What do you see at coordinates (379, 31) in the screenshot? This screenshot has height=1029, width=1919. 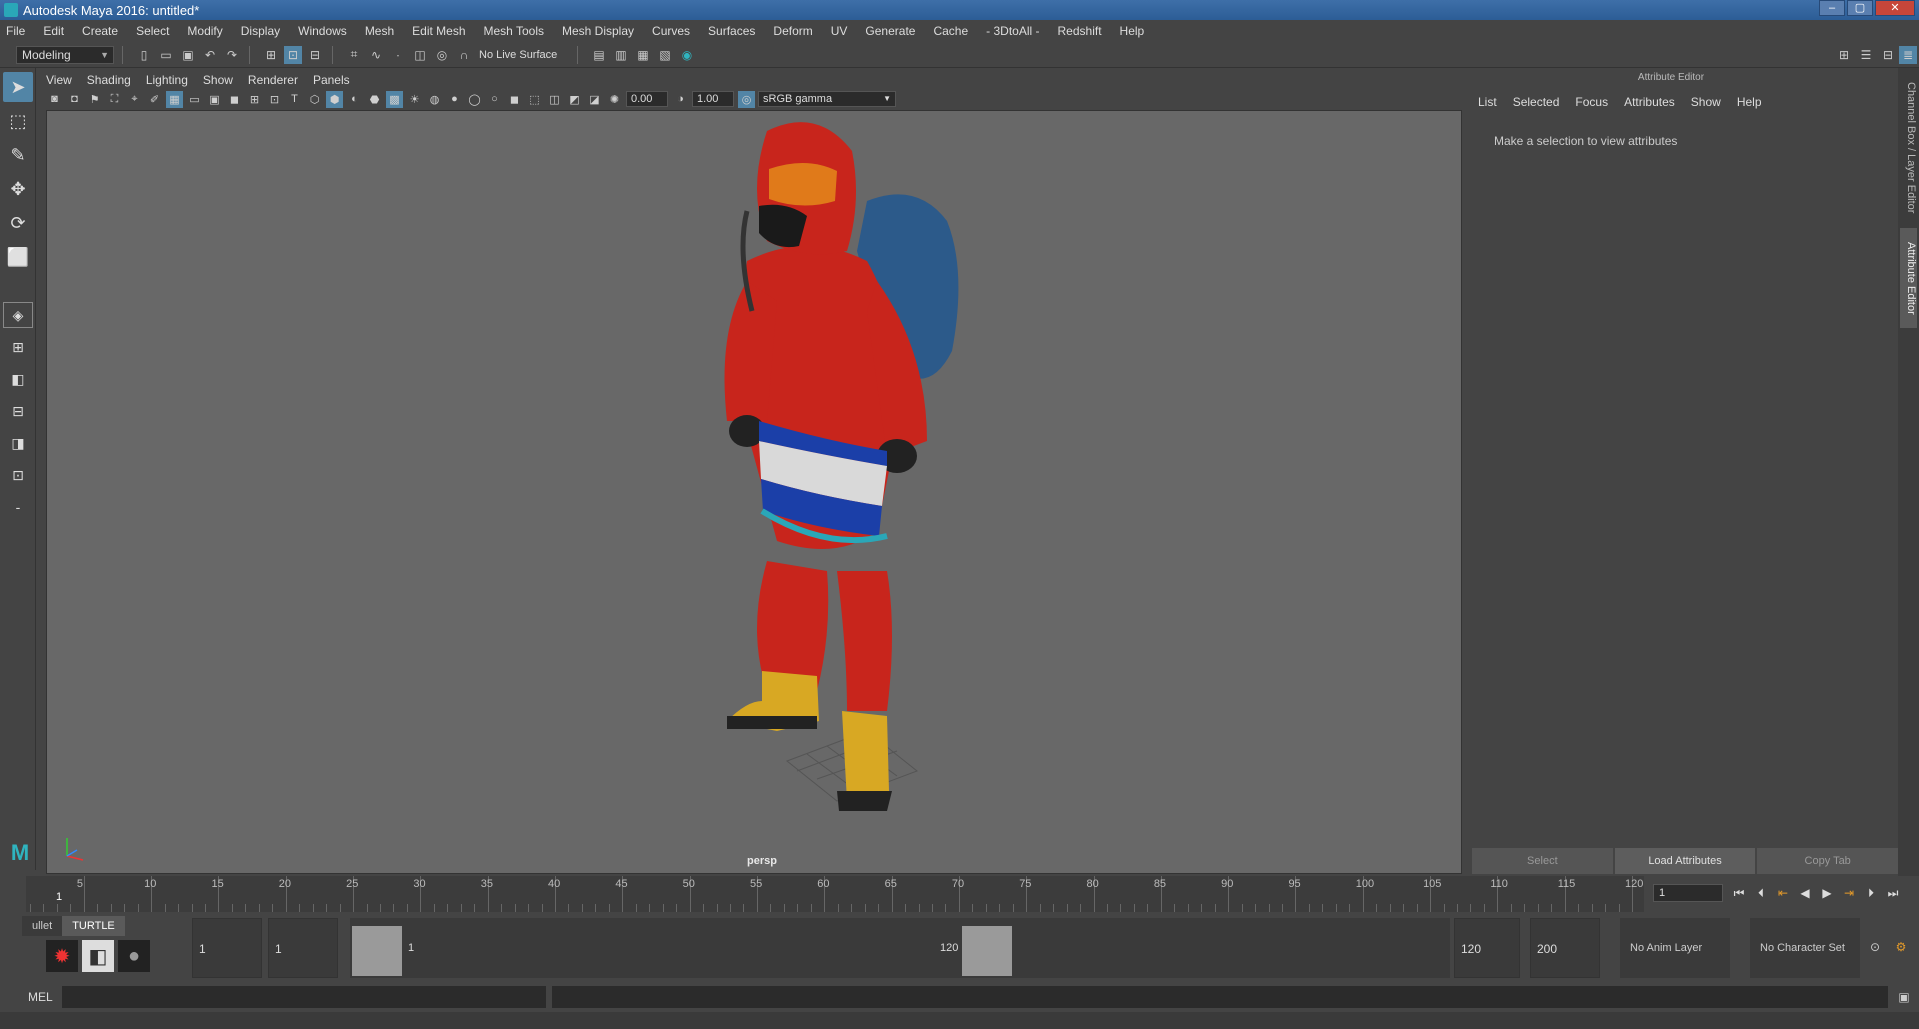 I see `menu-item-mesh: Mesh` at bounding box center [379, 31].